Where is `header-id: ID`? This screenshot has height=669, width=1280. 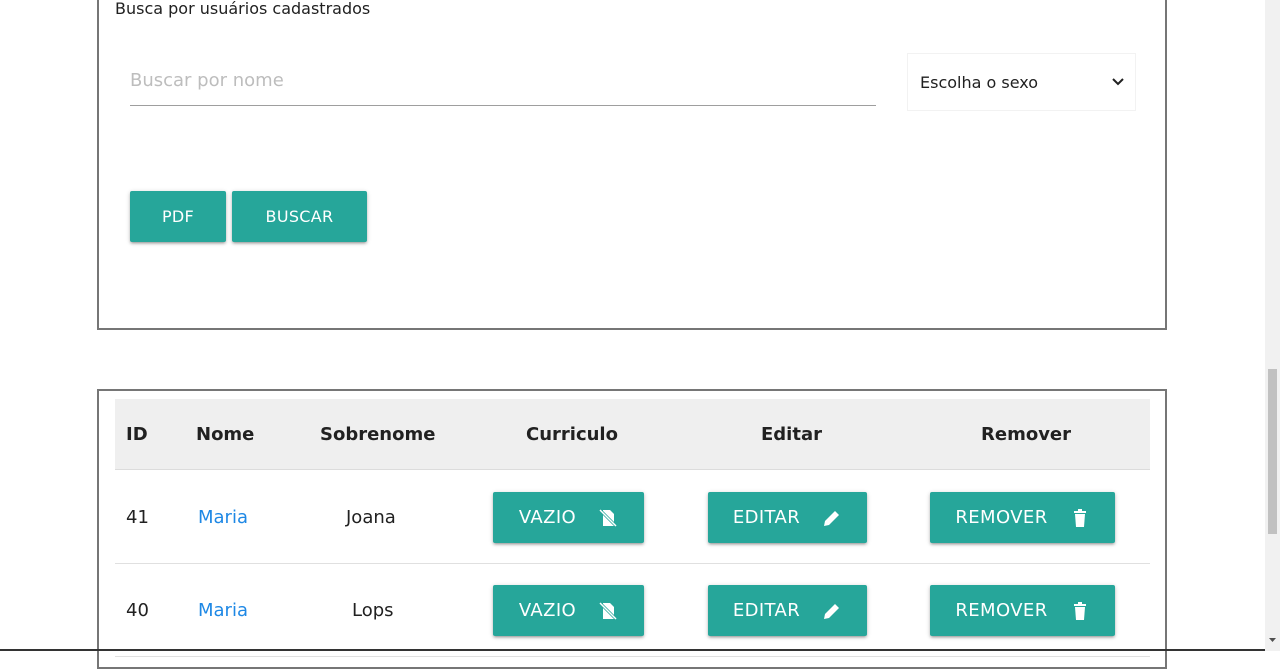
header-id: ID is located at coordinates (137, 434).